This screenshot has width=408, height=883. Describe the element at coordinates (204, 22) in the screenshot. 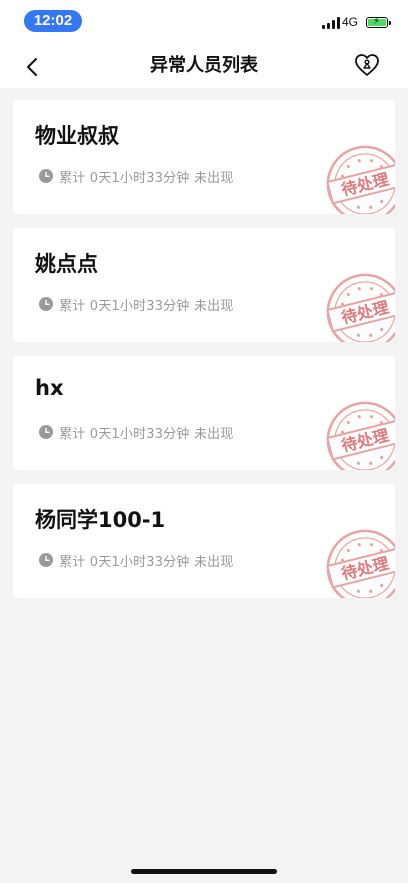

I see `status-bar: 12:02 4G ⚡` at that location.